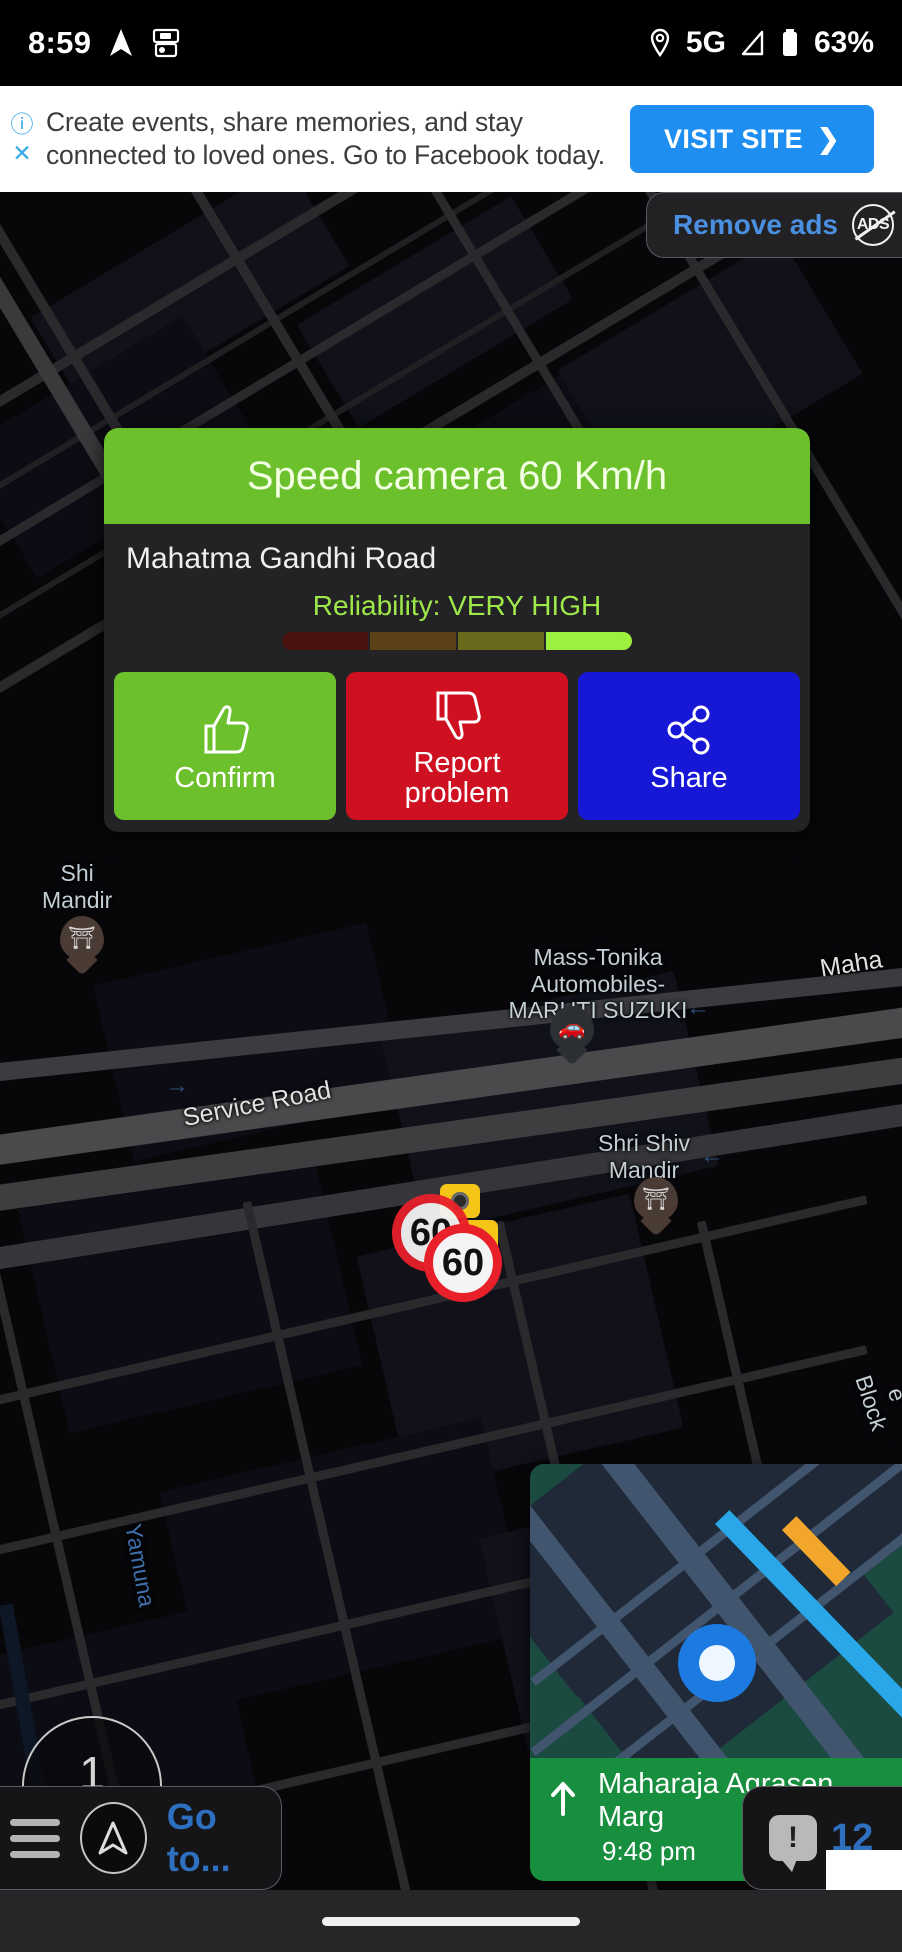  I want to click on share-icon, so click(689, 730).